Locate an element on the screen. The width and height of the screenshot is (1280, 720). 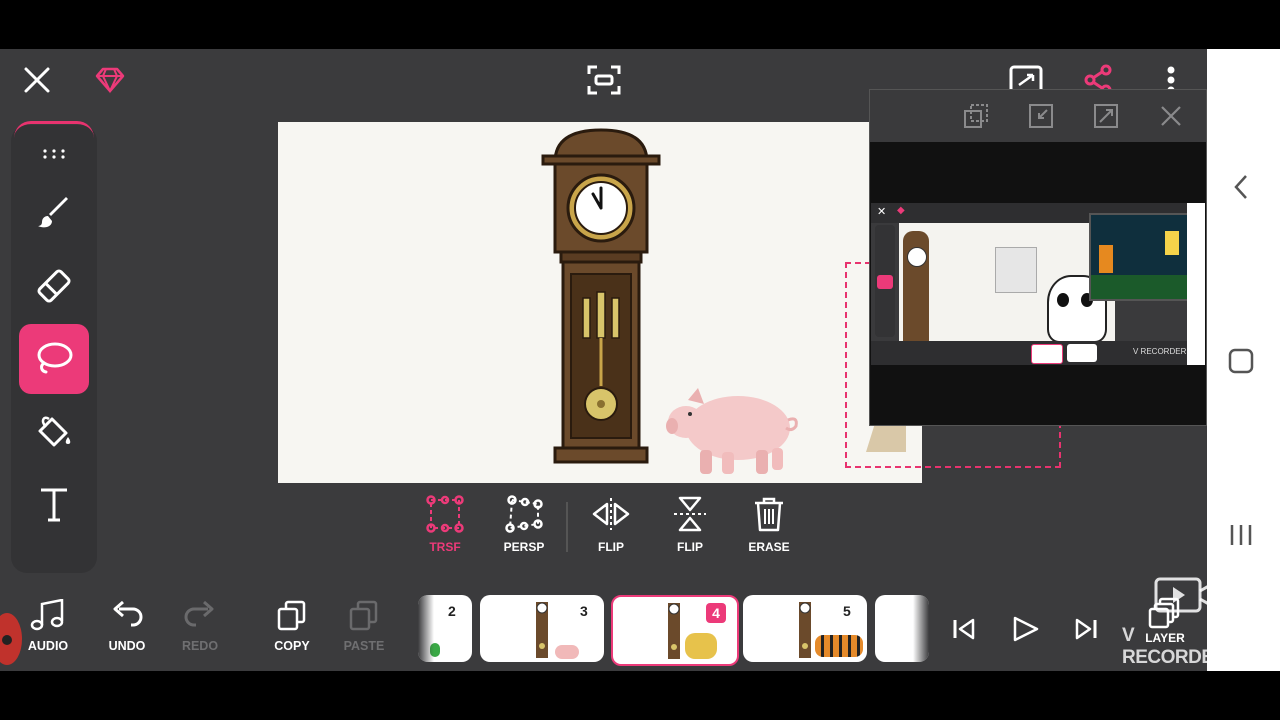
mini-sysnav is located at coordinates (1196, 284).